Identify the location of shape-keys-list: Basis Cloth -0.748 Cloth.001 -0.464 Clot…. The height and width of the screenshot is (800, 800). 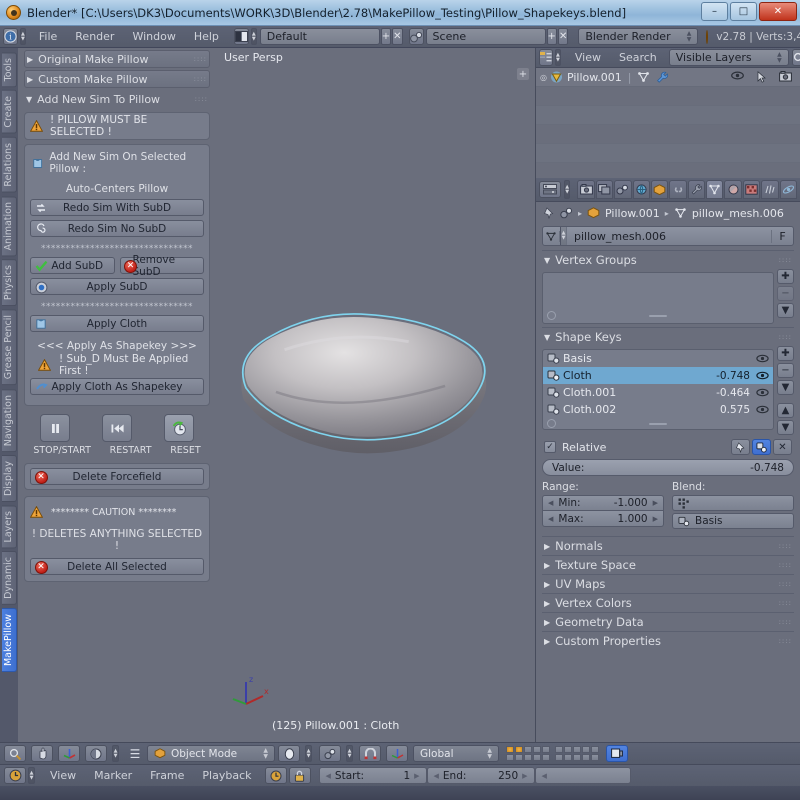
(658, 389).